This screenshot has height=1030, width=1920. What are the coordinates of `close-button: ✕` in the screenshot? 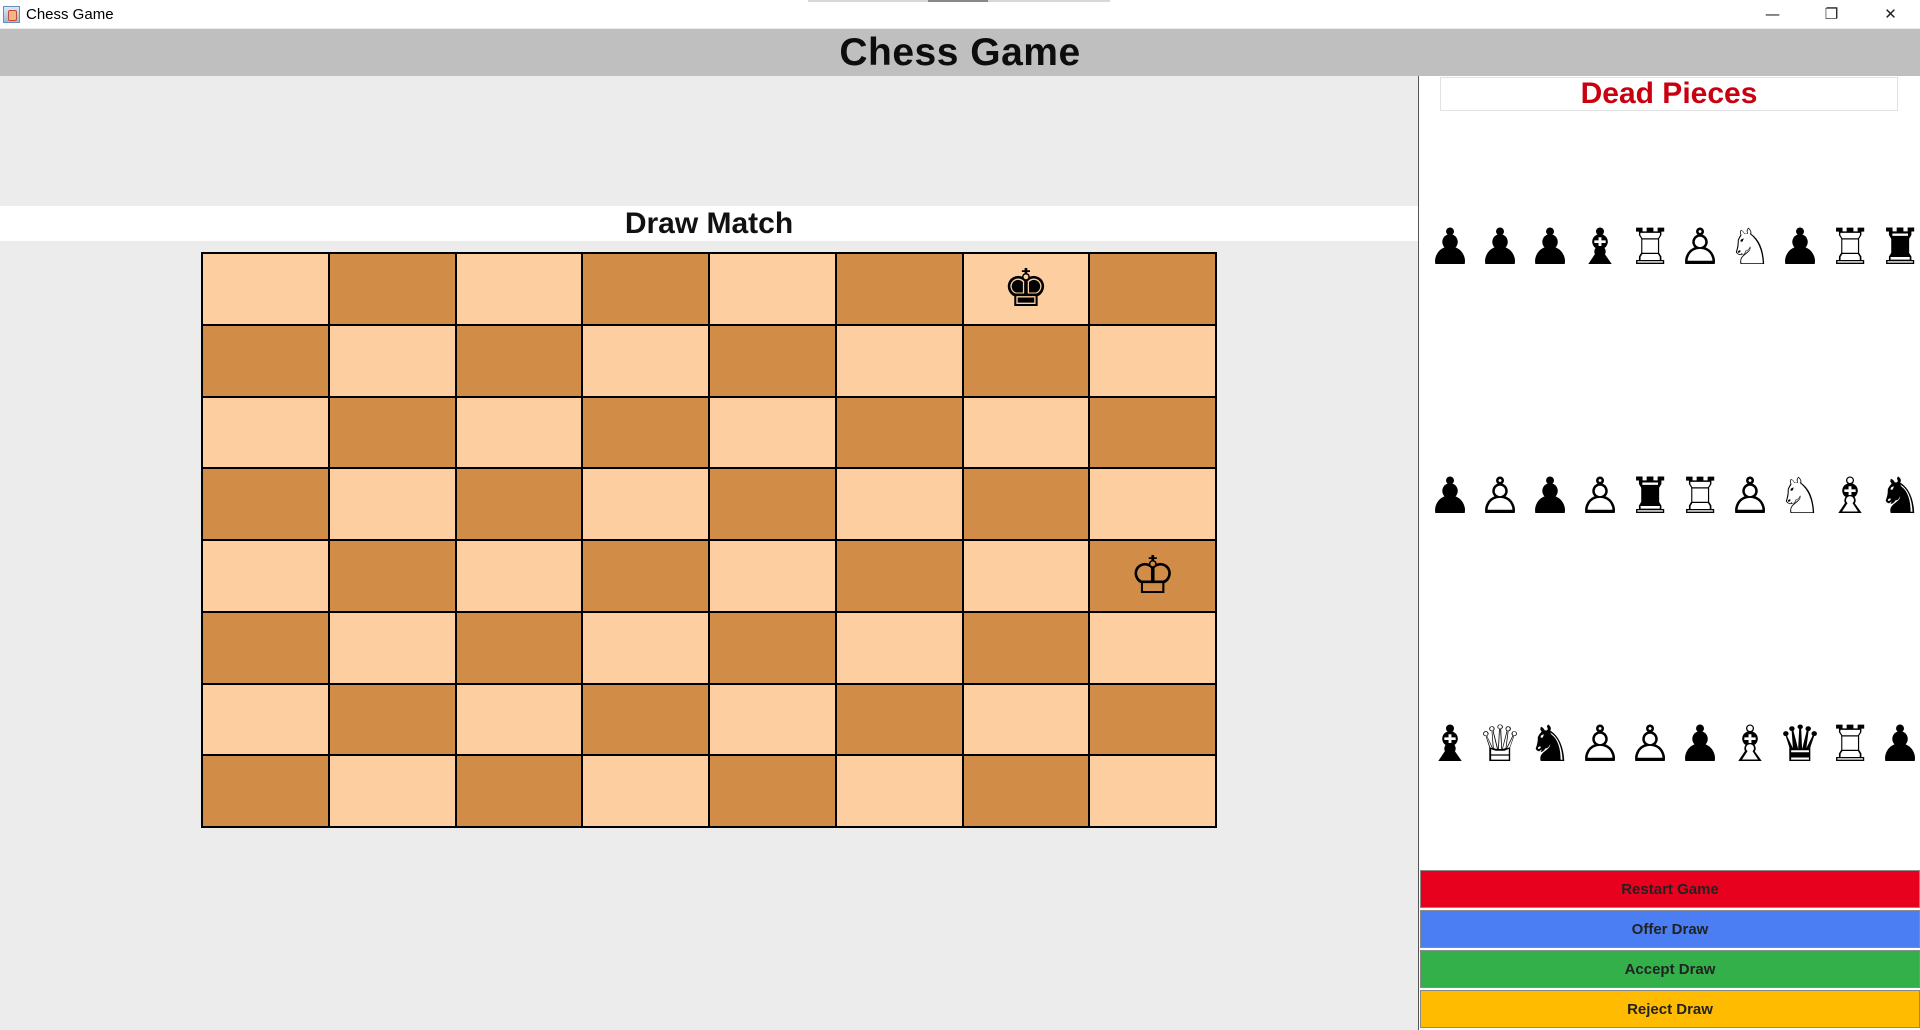 It's located at (1890, 14).